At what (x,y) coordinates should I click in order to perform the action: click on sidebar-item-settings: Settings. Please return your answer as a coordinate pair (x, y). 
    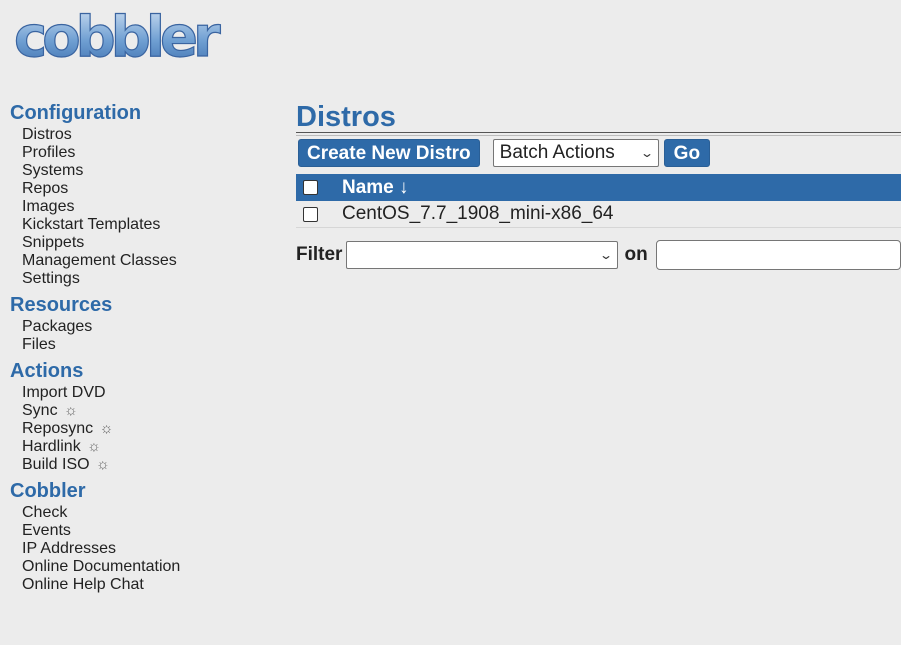
    Looking at the image, I should click on (146, 279).